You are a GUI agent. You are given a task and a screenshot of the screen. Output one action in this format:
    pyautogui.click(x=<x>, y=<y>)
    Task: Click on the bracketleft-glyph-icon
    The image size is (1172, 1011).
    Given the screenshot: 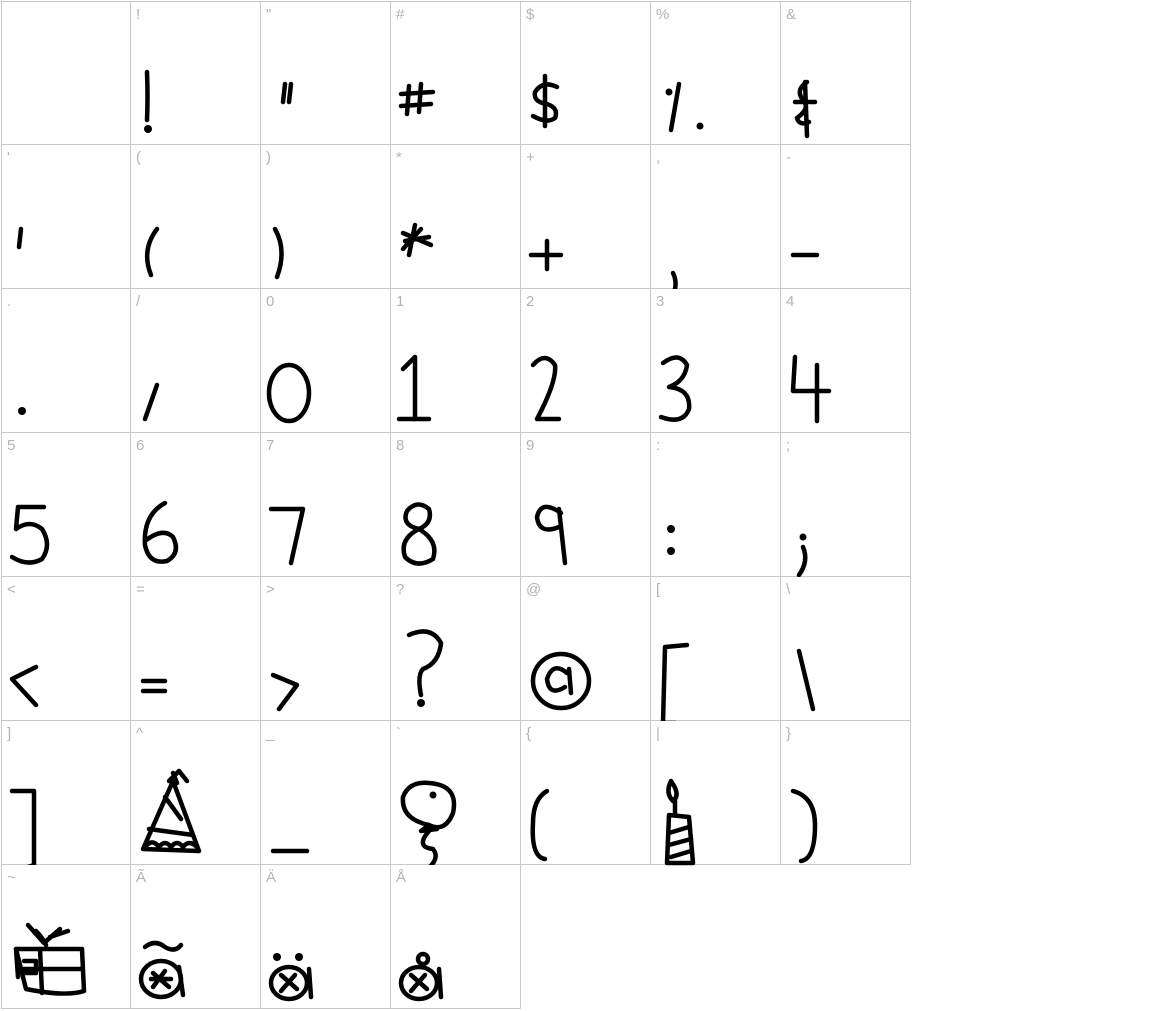 What is the action you would take?
    pyautogui.click(x=675, y=684)
    